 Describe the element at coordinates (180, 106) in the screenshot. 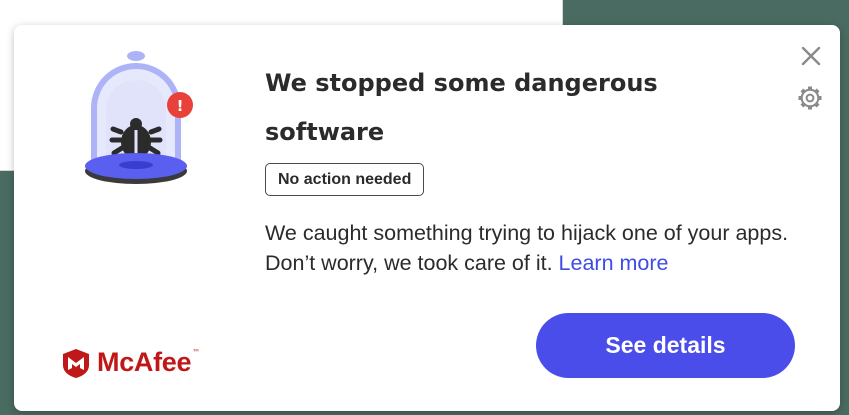

I see `alert-mark: !` at that location.